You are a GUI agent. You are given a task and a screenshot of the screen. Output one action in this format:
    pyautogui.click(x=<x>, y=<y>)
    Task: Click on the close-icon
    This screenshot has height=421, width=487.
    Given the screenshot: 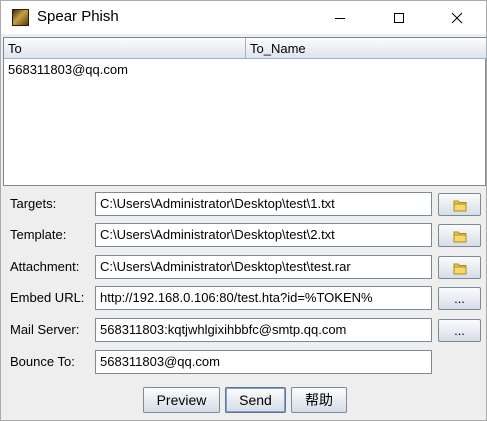 What is the action you would take?
    pyautogui.click(x=457, y=17)
    